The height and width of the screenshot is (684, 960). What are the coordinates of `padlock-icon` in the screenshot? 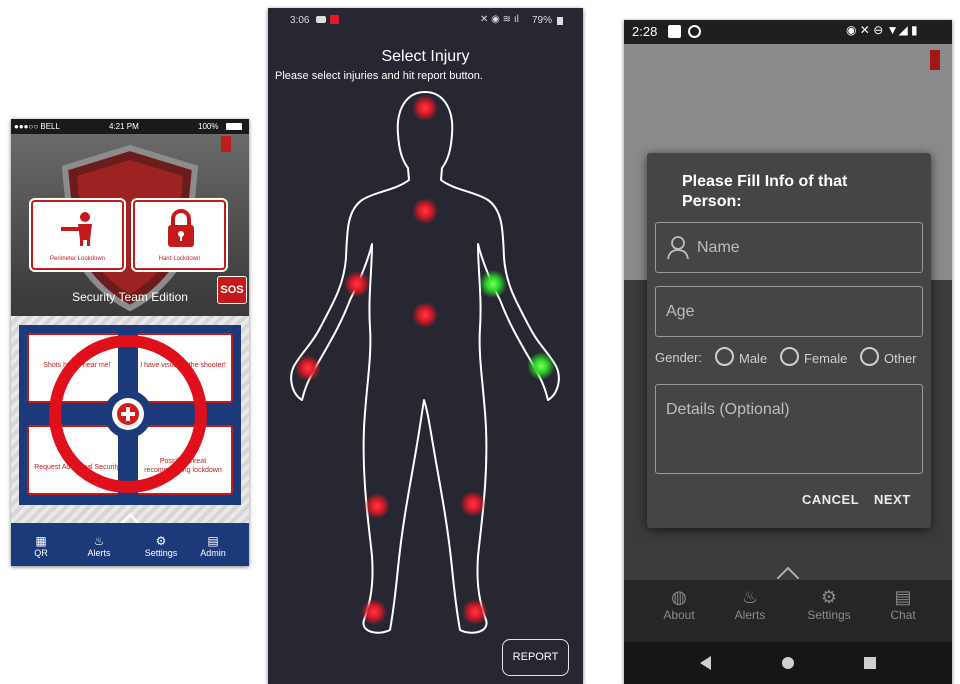 It's located at (181, 228).